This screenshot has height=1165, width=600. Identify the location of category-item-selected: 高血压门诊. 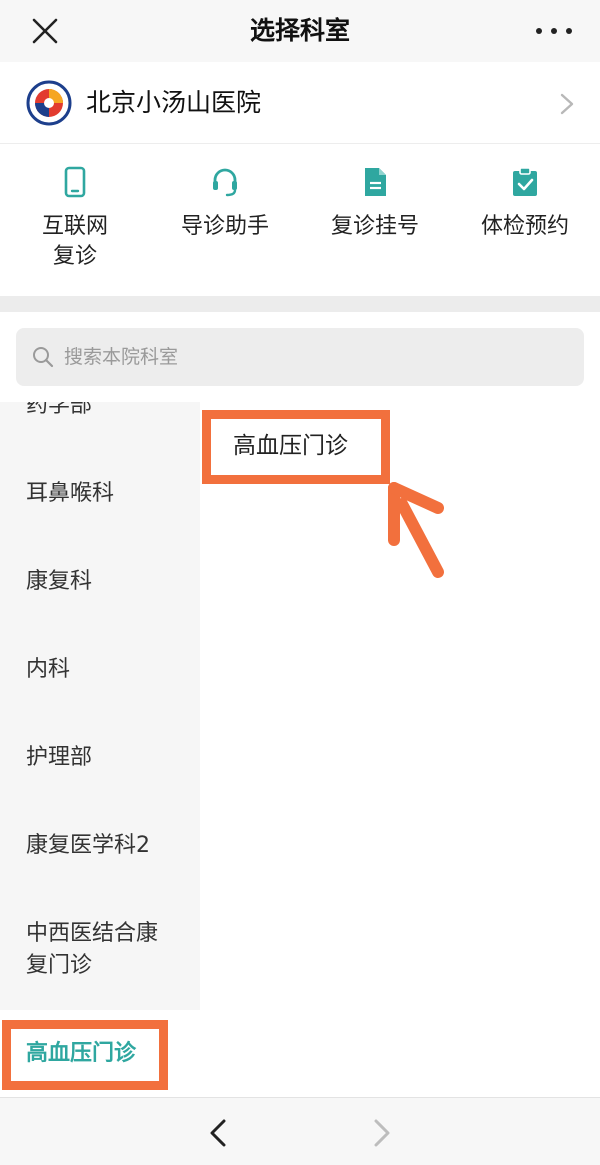
(100, 1053).